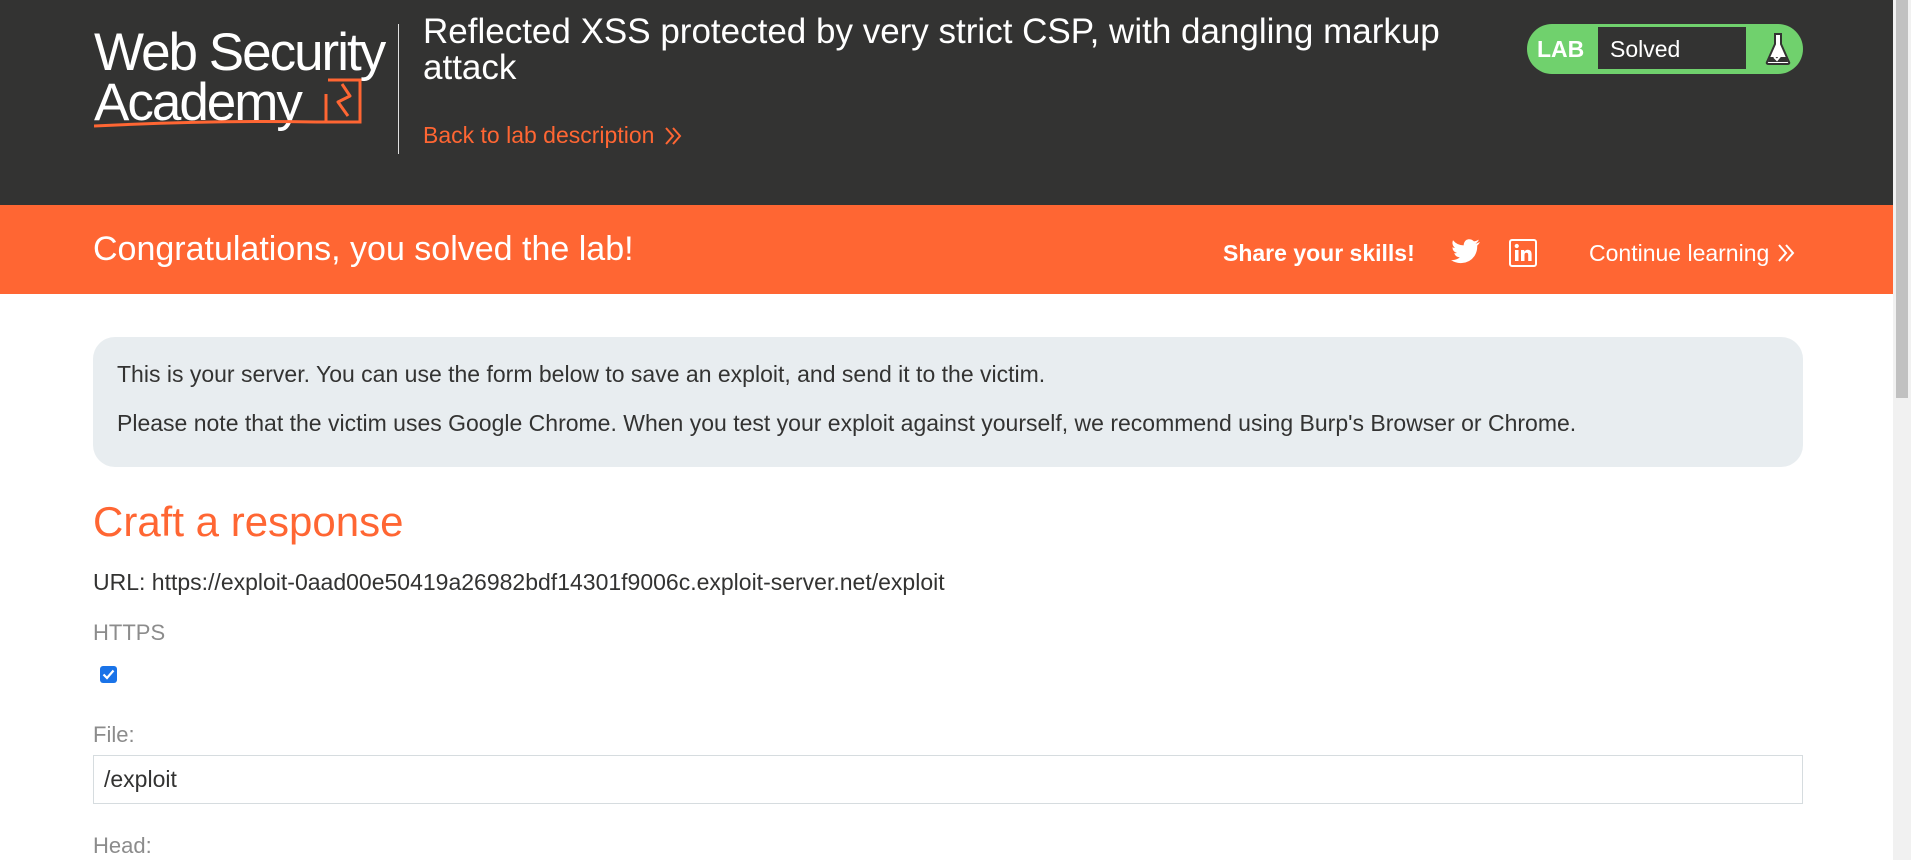  I want to click on https-checkbox, so click(108, 674).